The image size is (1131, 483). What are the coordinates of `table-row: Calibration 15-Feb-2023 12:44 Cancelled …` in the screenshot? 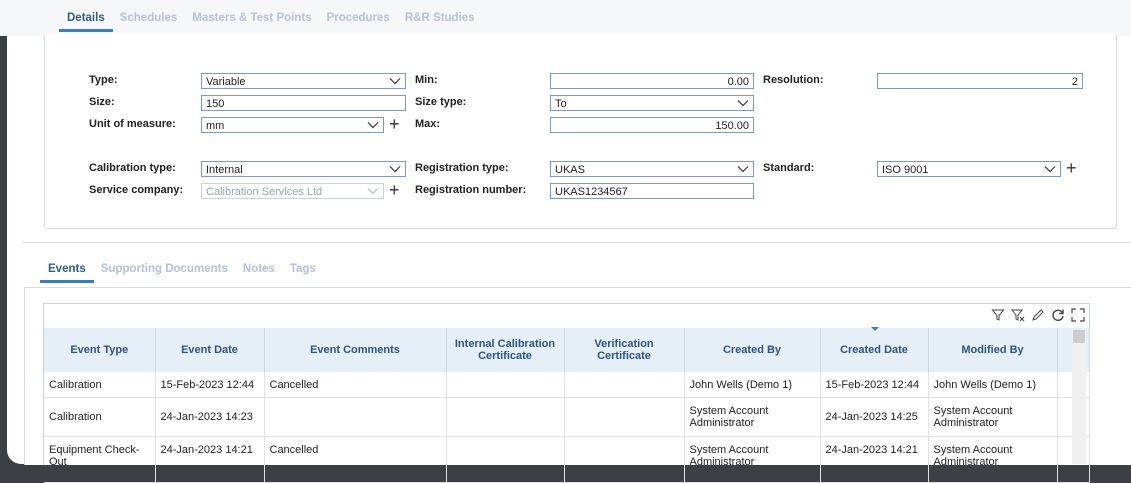 It's located at (567, 385).